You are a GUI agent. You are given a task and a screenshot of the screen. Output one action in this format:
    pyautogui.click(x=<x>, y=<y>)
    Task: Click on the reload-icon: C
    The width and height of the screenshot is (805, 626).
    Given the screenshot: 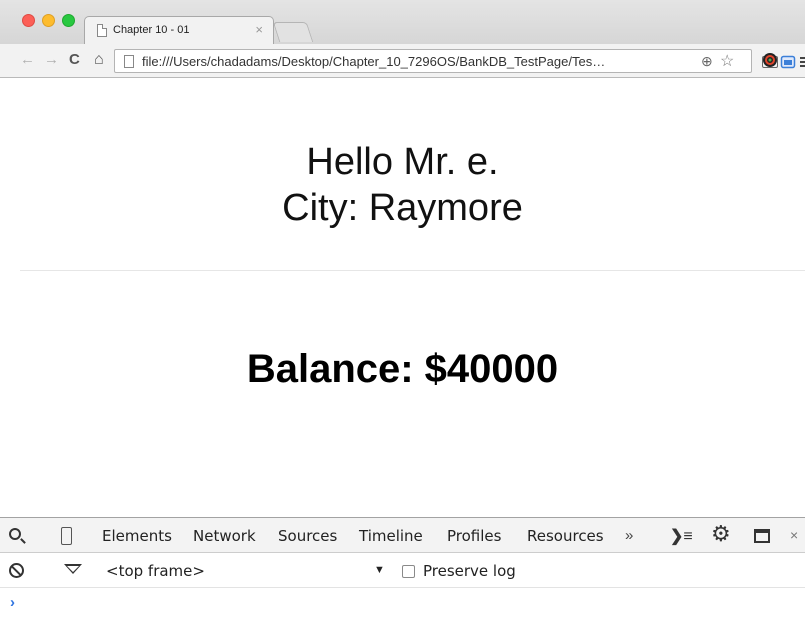 What is the action you would take?
    pyautogui.click(x=74, y=60)
    